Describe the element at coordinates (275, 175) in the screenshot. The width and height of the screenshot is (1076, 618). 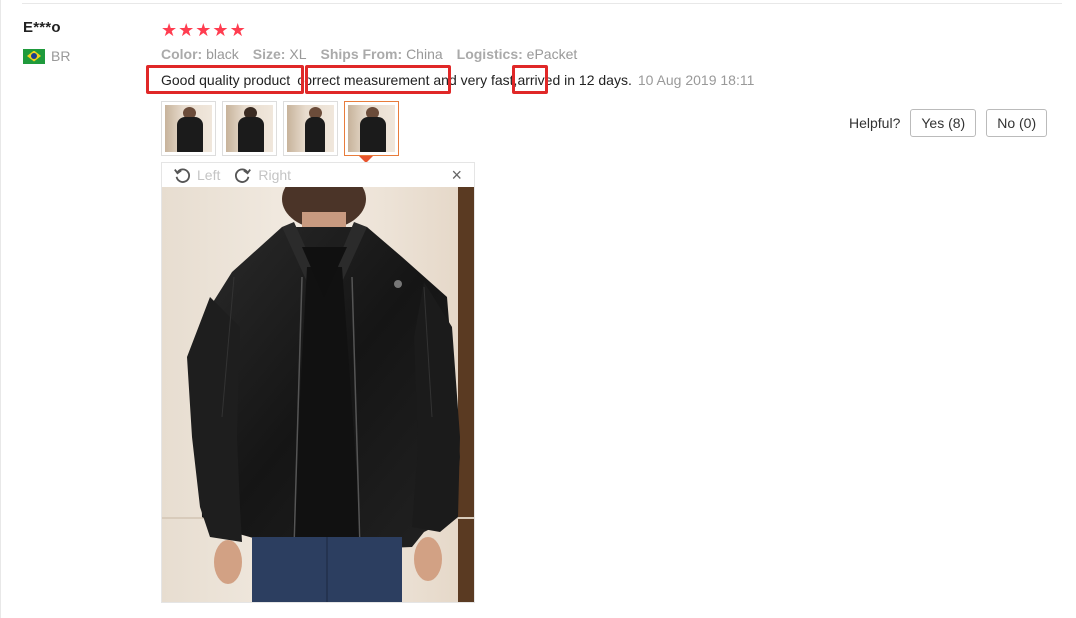
I see `rotate-right-label: Right` at that location.